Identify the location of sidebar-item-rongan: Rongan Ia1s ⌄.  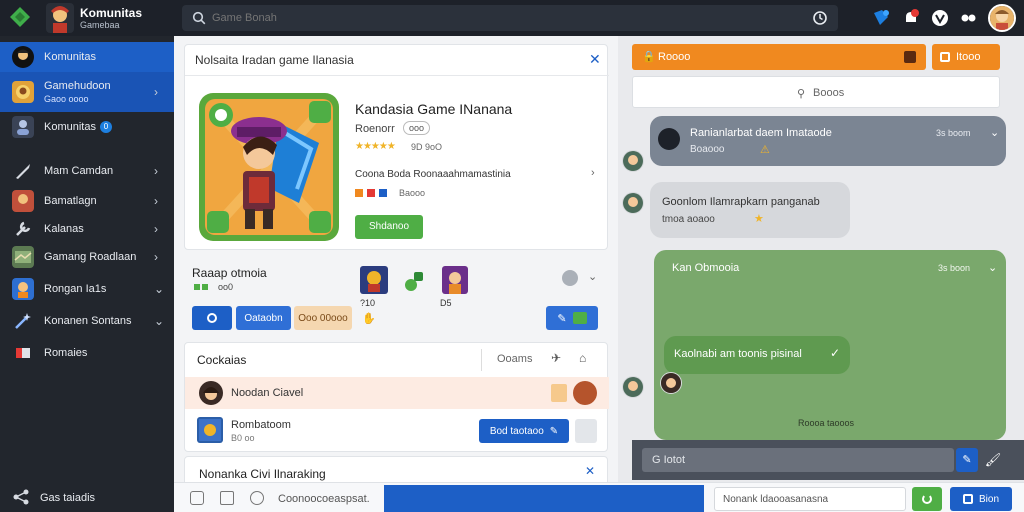
(87, 289).